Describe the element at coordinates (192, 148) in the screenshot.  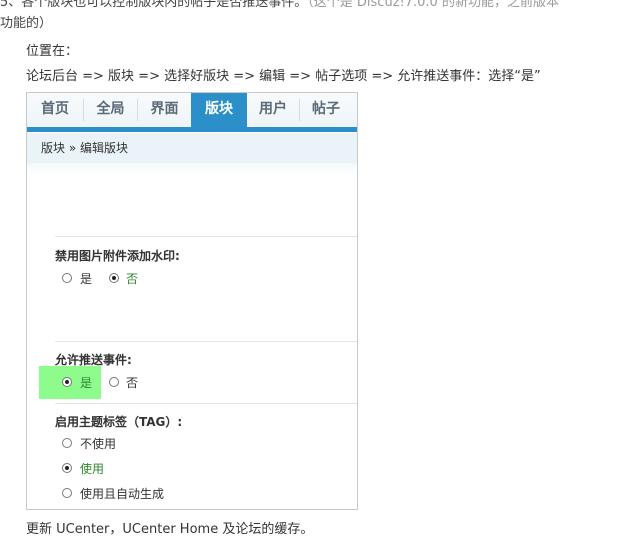
I see `breadcrumb: 版块 » 编辑版块` at that location.